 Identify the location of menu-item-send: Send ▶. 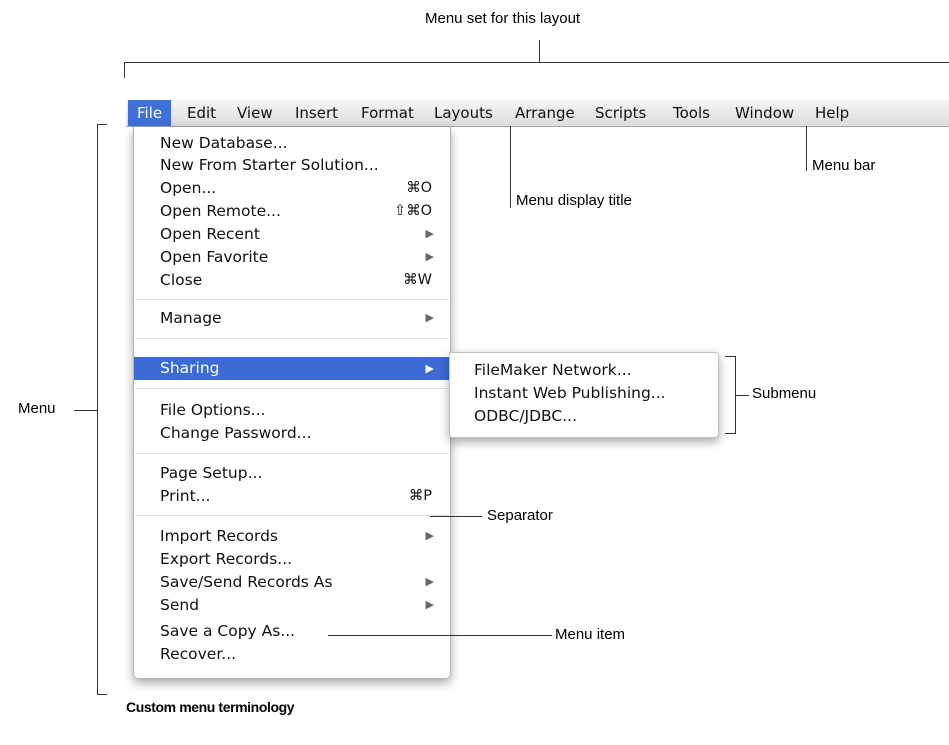
(292, 605).